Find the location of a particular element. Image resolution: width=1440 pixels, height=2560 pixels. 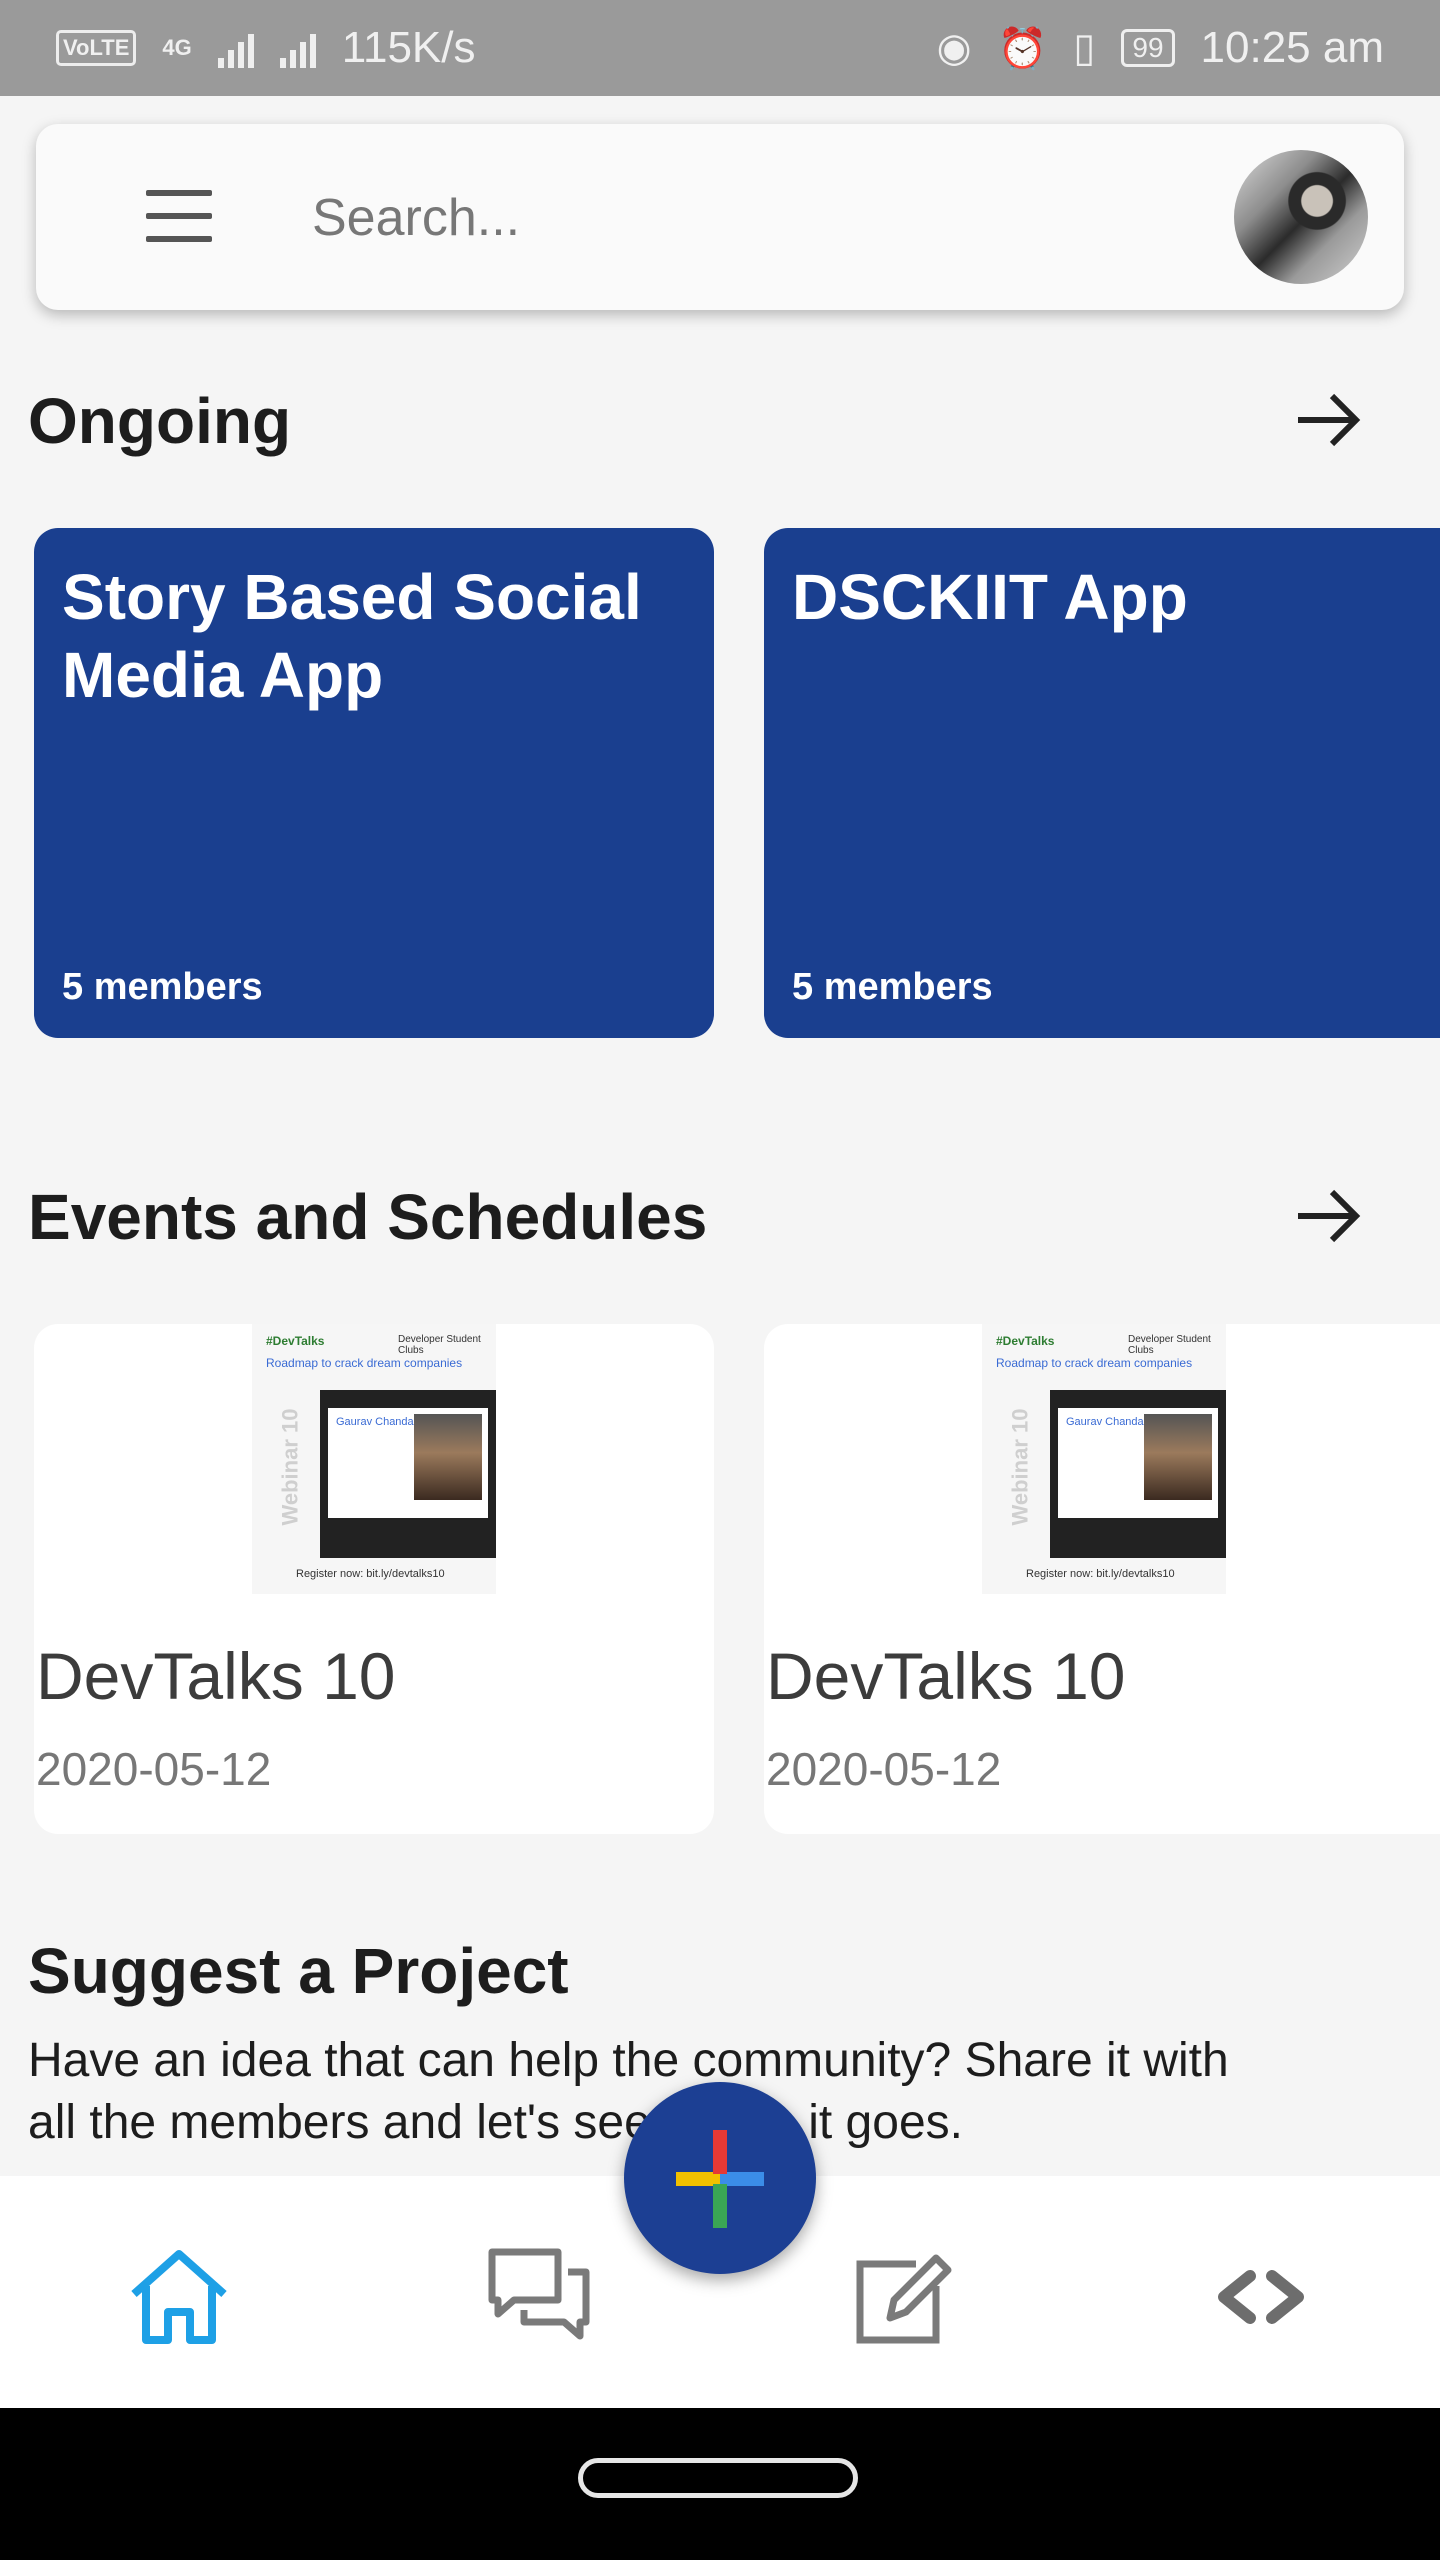

ongoing-title: Ongoing is located at coordinates (160, 421).